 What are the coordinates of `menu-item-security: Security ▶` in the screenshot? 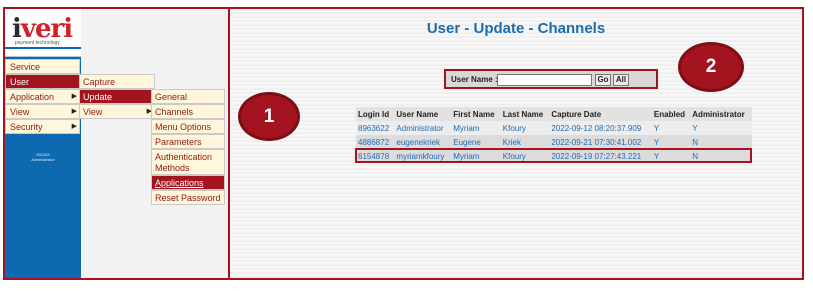 It's located at (42, 126).